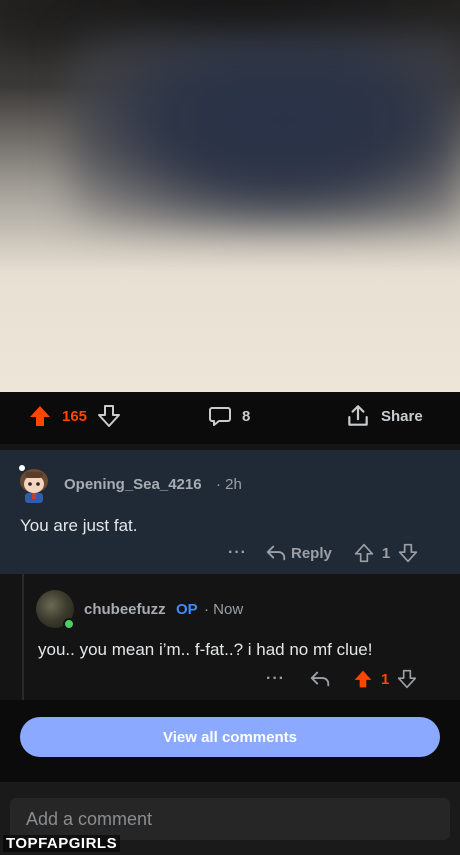 The height and width of the screenshot is (855, 460). I want to click on post-vote-count: 165, so click(75, 416).